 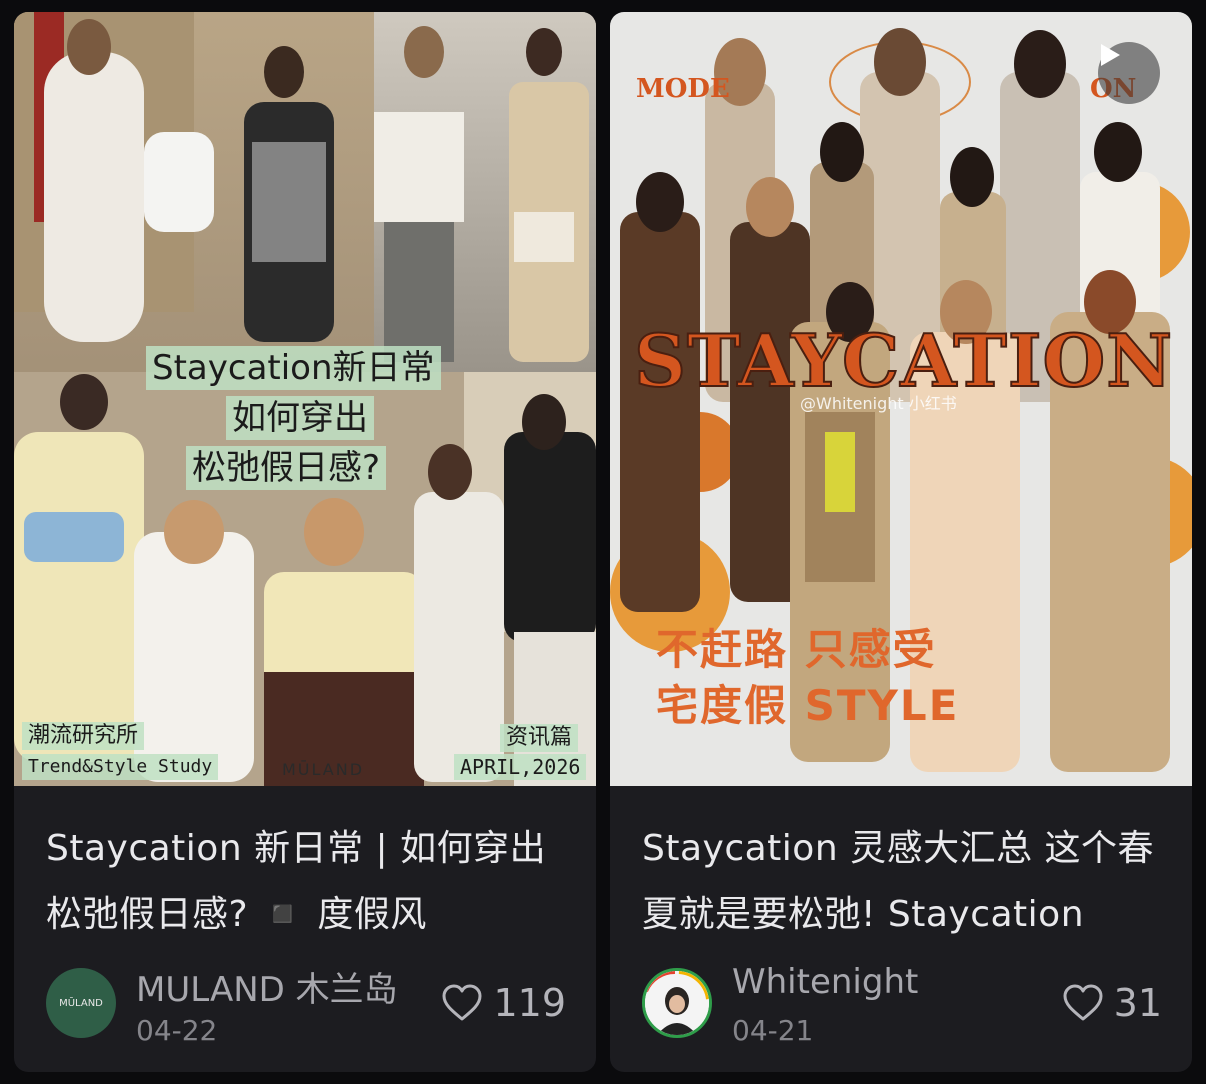 I want to click on note-title: Staycation 新日常 | 如何穿出松弛假日感? ◾️ 度假风, so click(x=306, y=882).